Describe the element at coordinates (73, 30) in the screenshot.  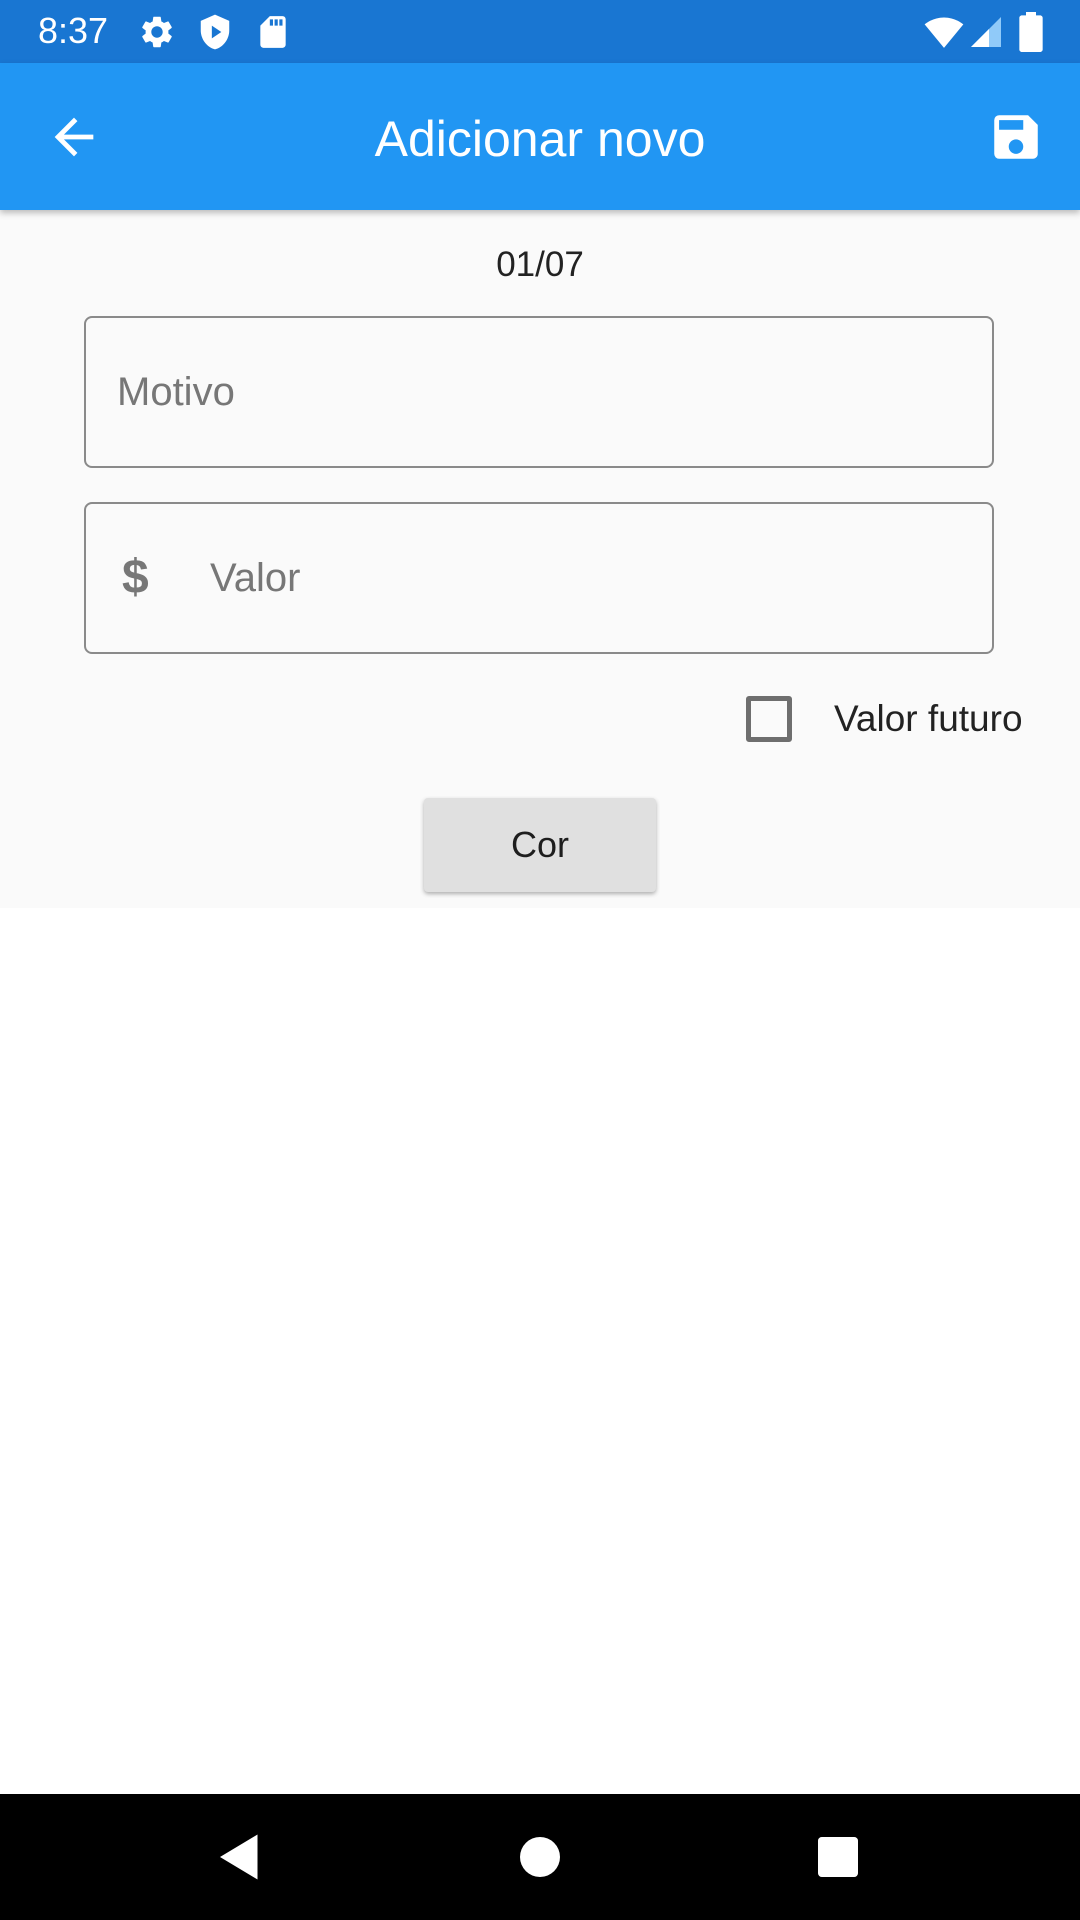
I see `status-time: 8:37` at that location.